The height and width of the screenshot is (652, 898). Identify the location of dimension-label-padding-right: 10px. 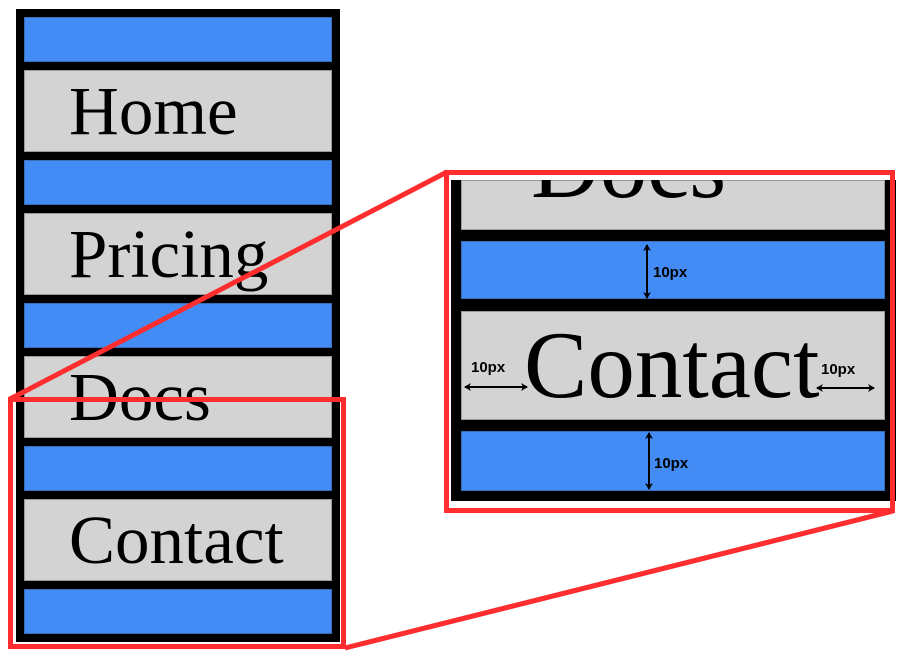
(838, 369).